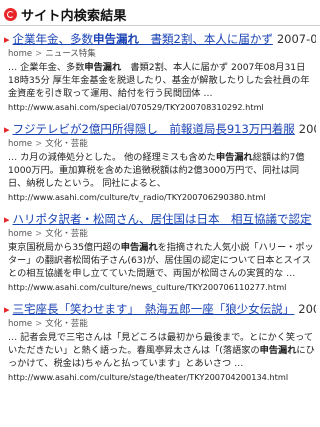 The image size is (320, 427). What do you see at coordinates (296, 39) in the screenshot?
I see `result-date: 2007-09-28` at bounding box center [296, 39].